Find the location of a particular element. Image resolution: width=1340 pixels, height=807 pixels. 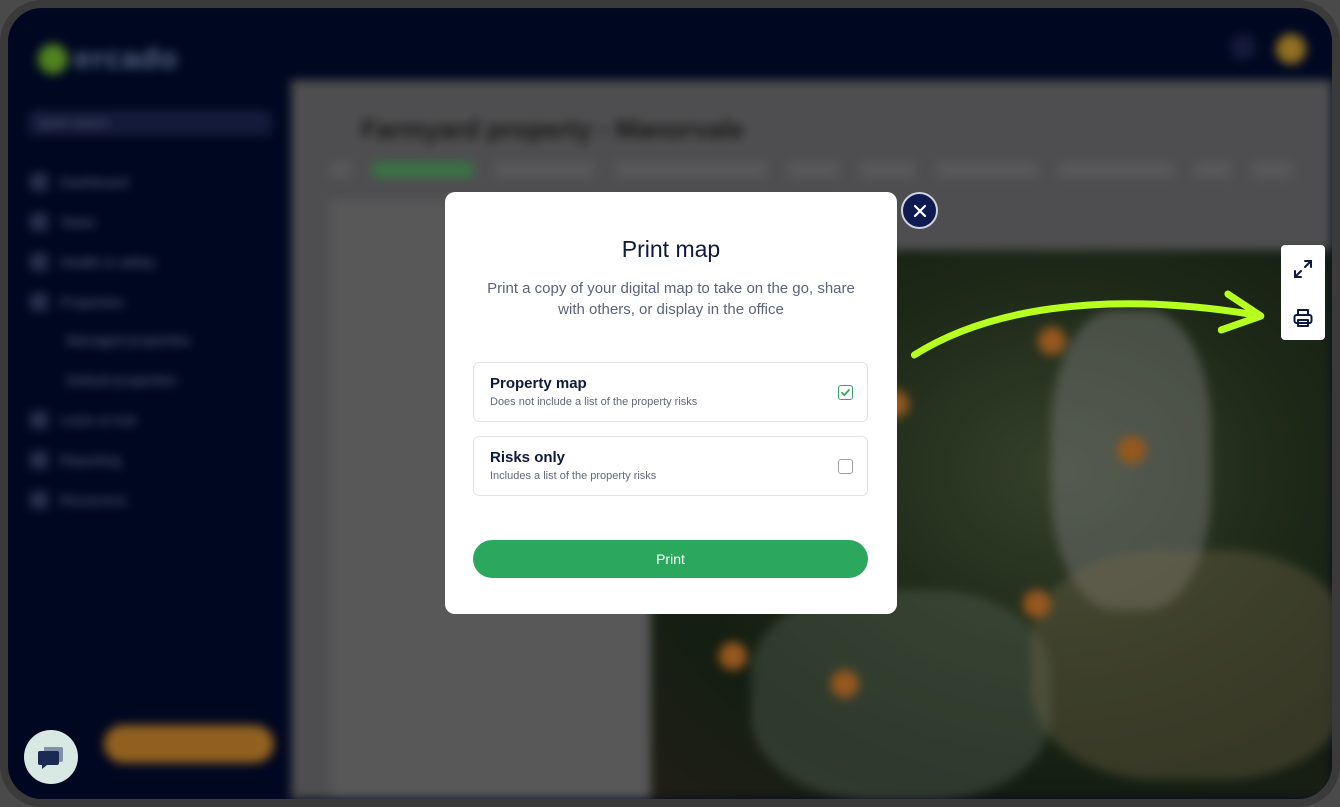

dialog-title: Print map is located at coordinates (671, 249).